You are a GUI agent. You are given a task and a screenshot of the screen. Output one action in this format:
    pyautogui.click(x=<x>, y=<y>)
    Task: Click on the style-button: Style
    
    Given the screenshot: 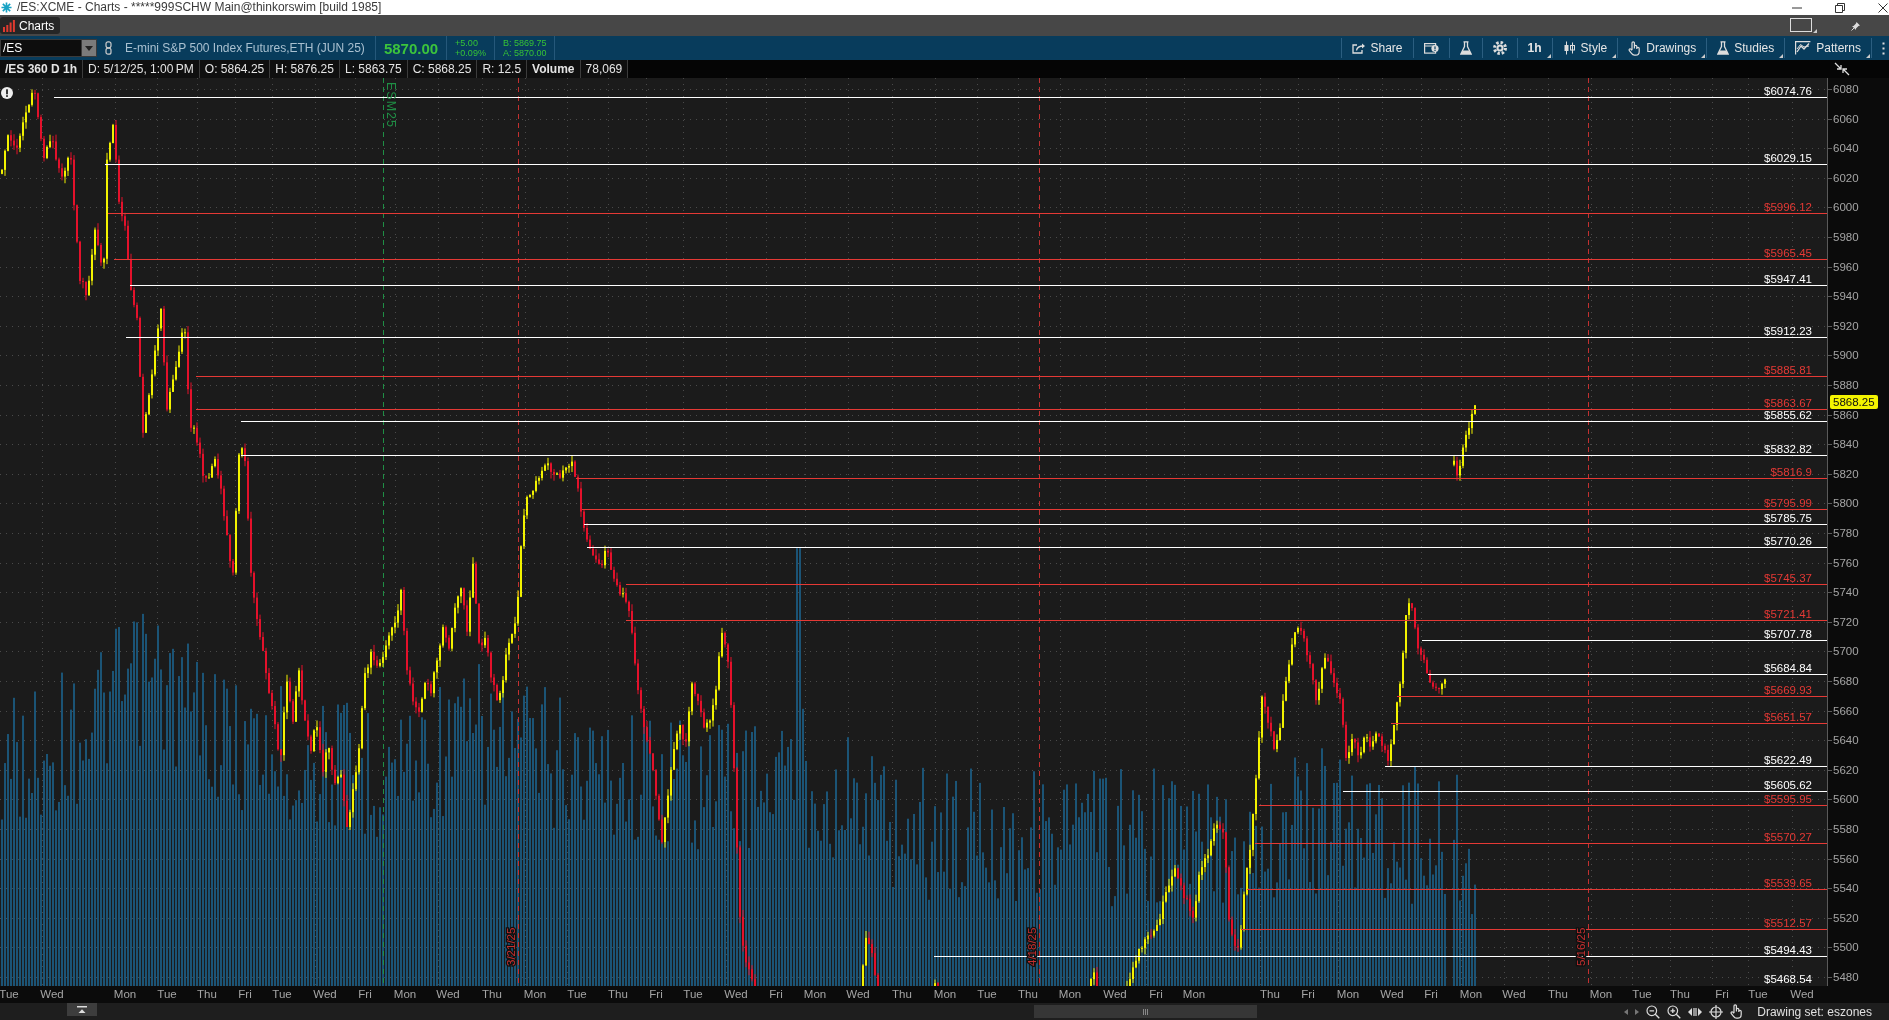 What is the action you would take?
    pyautogui.click(x=1585, y=48)
    